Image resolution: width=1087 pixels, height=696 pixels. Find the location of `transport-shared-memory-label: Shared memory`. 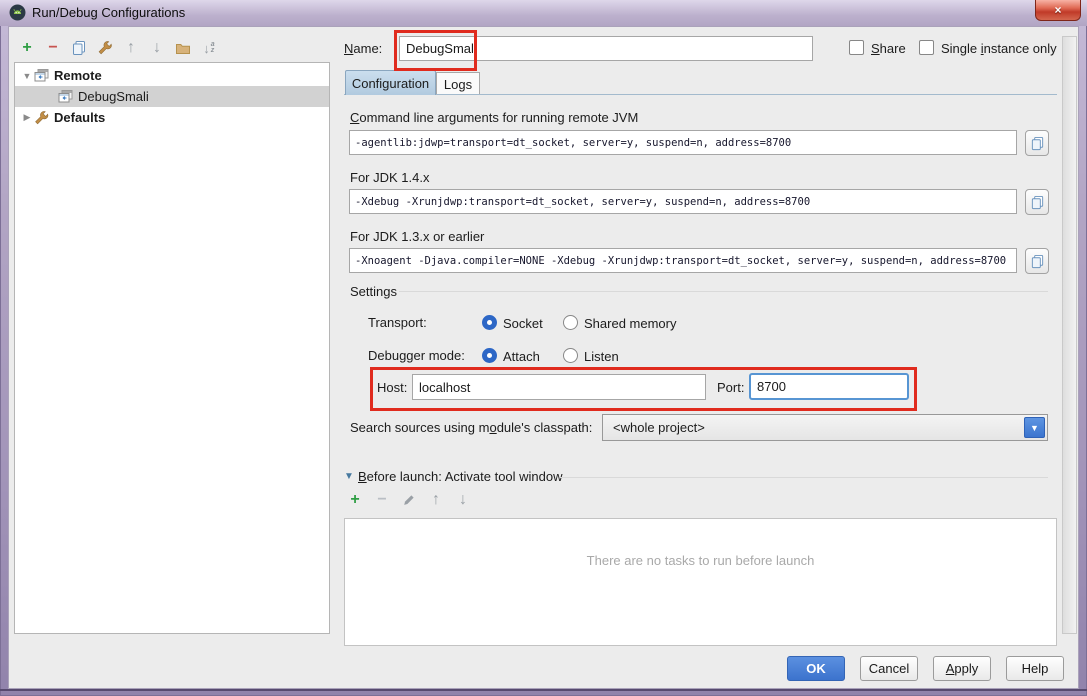

transport-shared-memory-label: Shared memory is located at coordinates (630, 323).